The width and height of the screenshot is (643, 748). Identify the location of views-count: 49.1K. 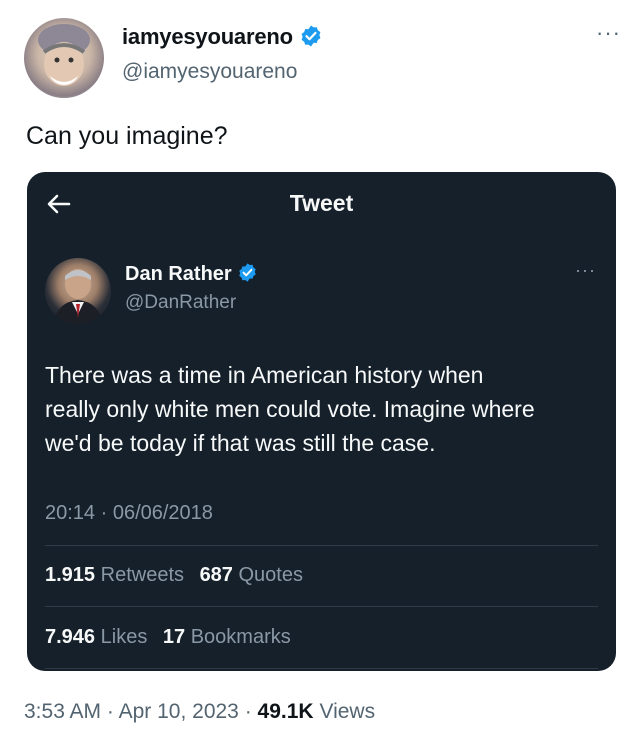
(285, 711).